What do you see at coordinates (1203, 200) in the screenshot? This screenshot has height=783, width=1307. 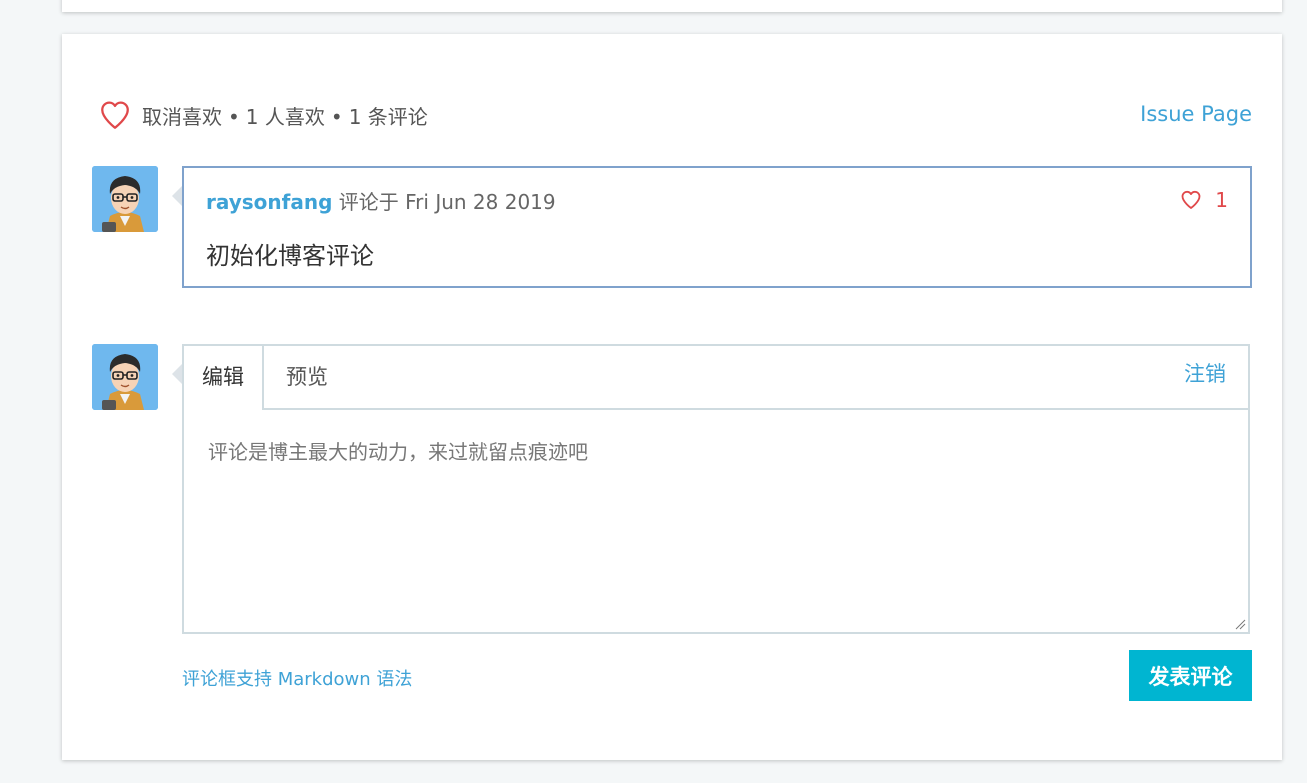 I see `comment-like-button: 1` at bounding box center [1203, 200].